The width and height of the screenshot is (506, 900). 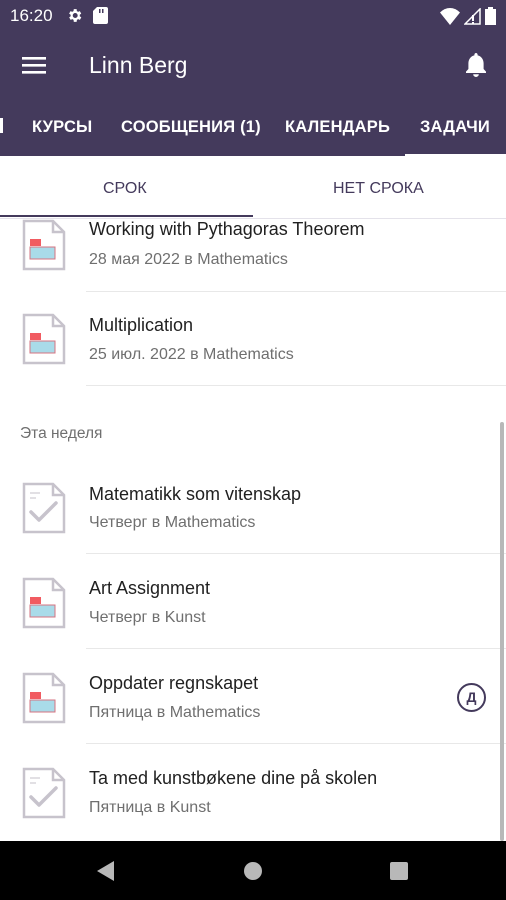 I want to click on task-title: Art Assignment, so click(x=150, y=588).